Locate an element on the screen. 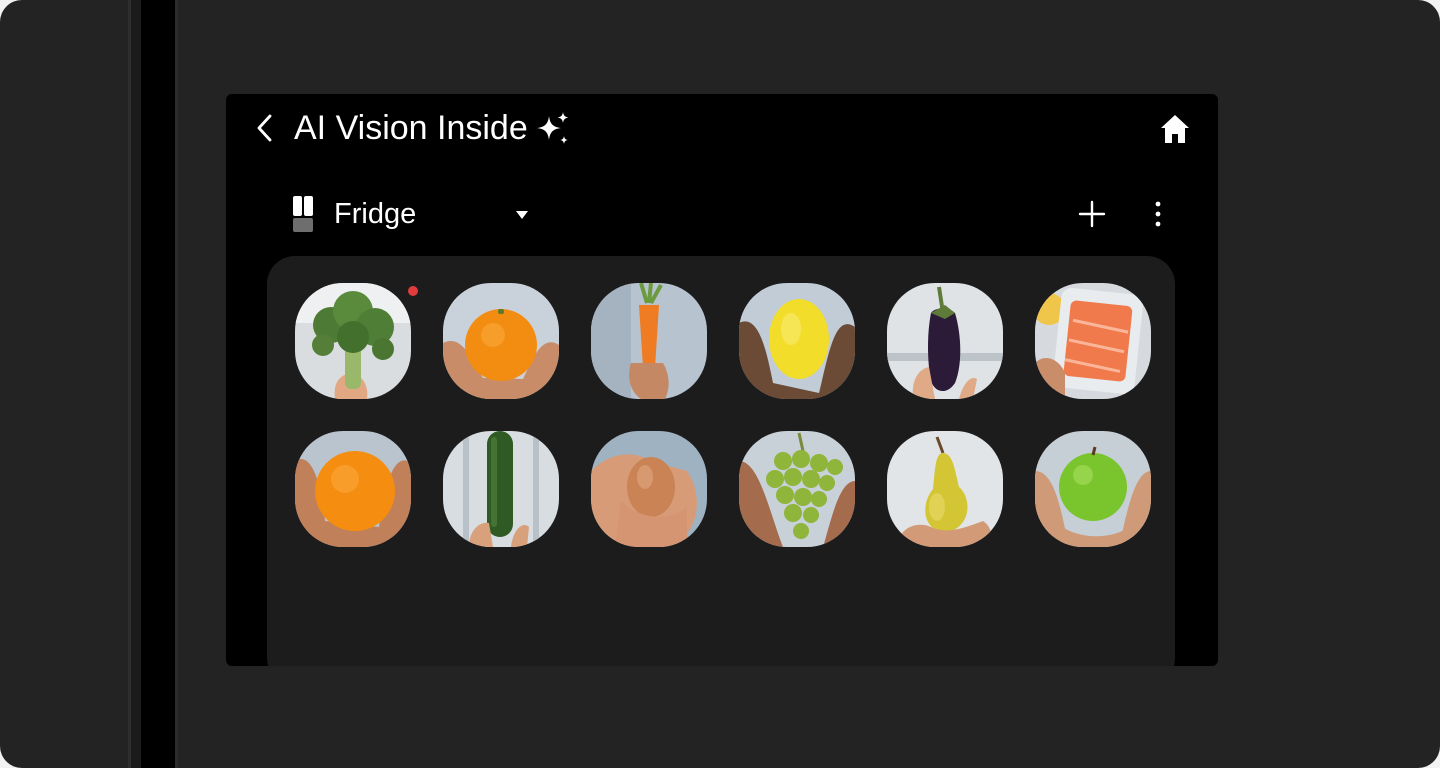 The image size is (1440, 768). food-item-apple is located at coordinates (1093, 489).